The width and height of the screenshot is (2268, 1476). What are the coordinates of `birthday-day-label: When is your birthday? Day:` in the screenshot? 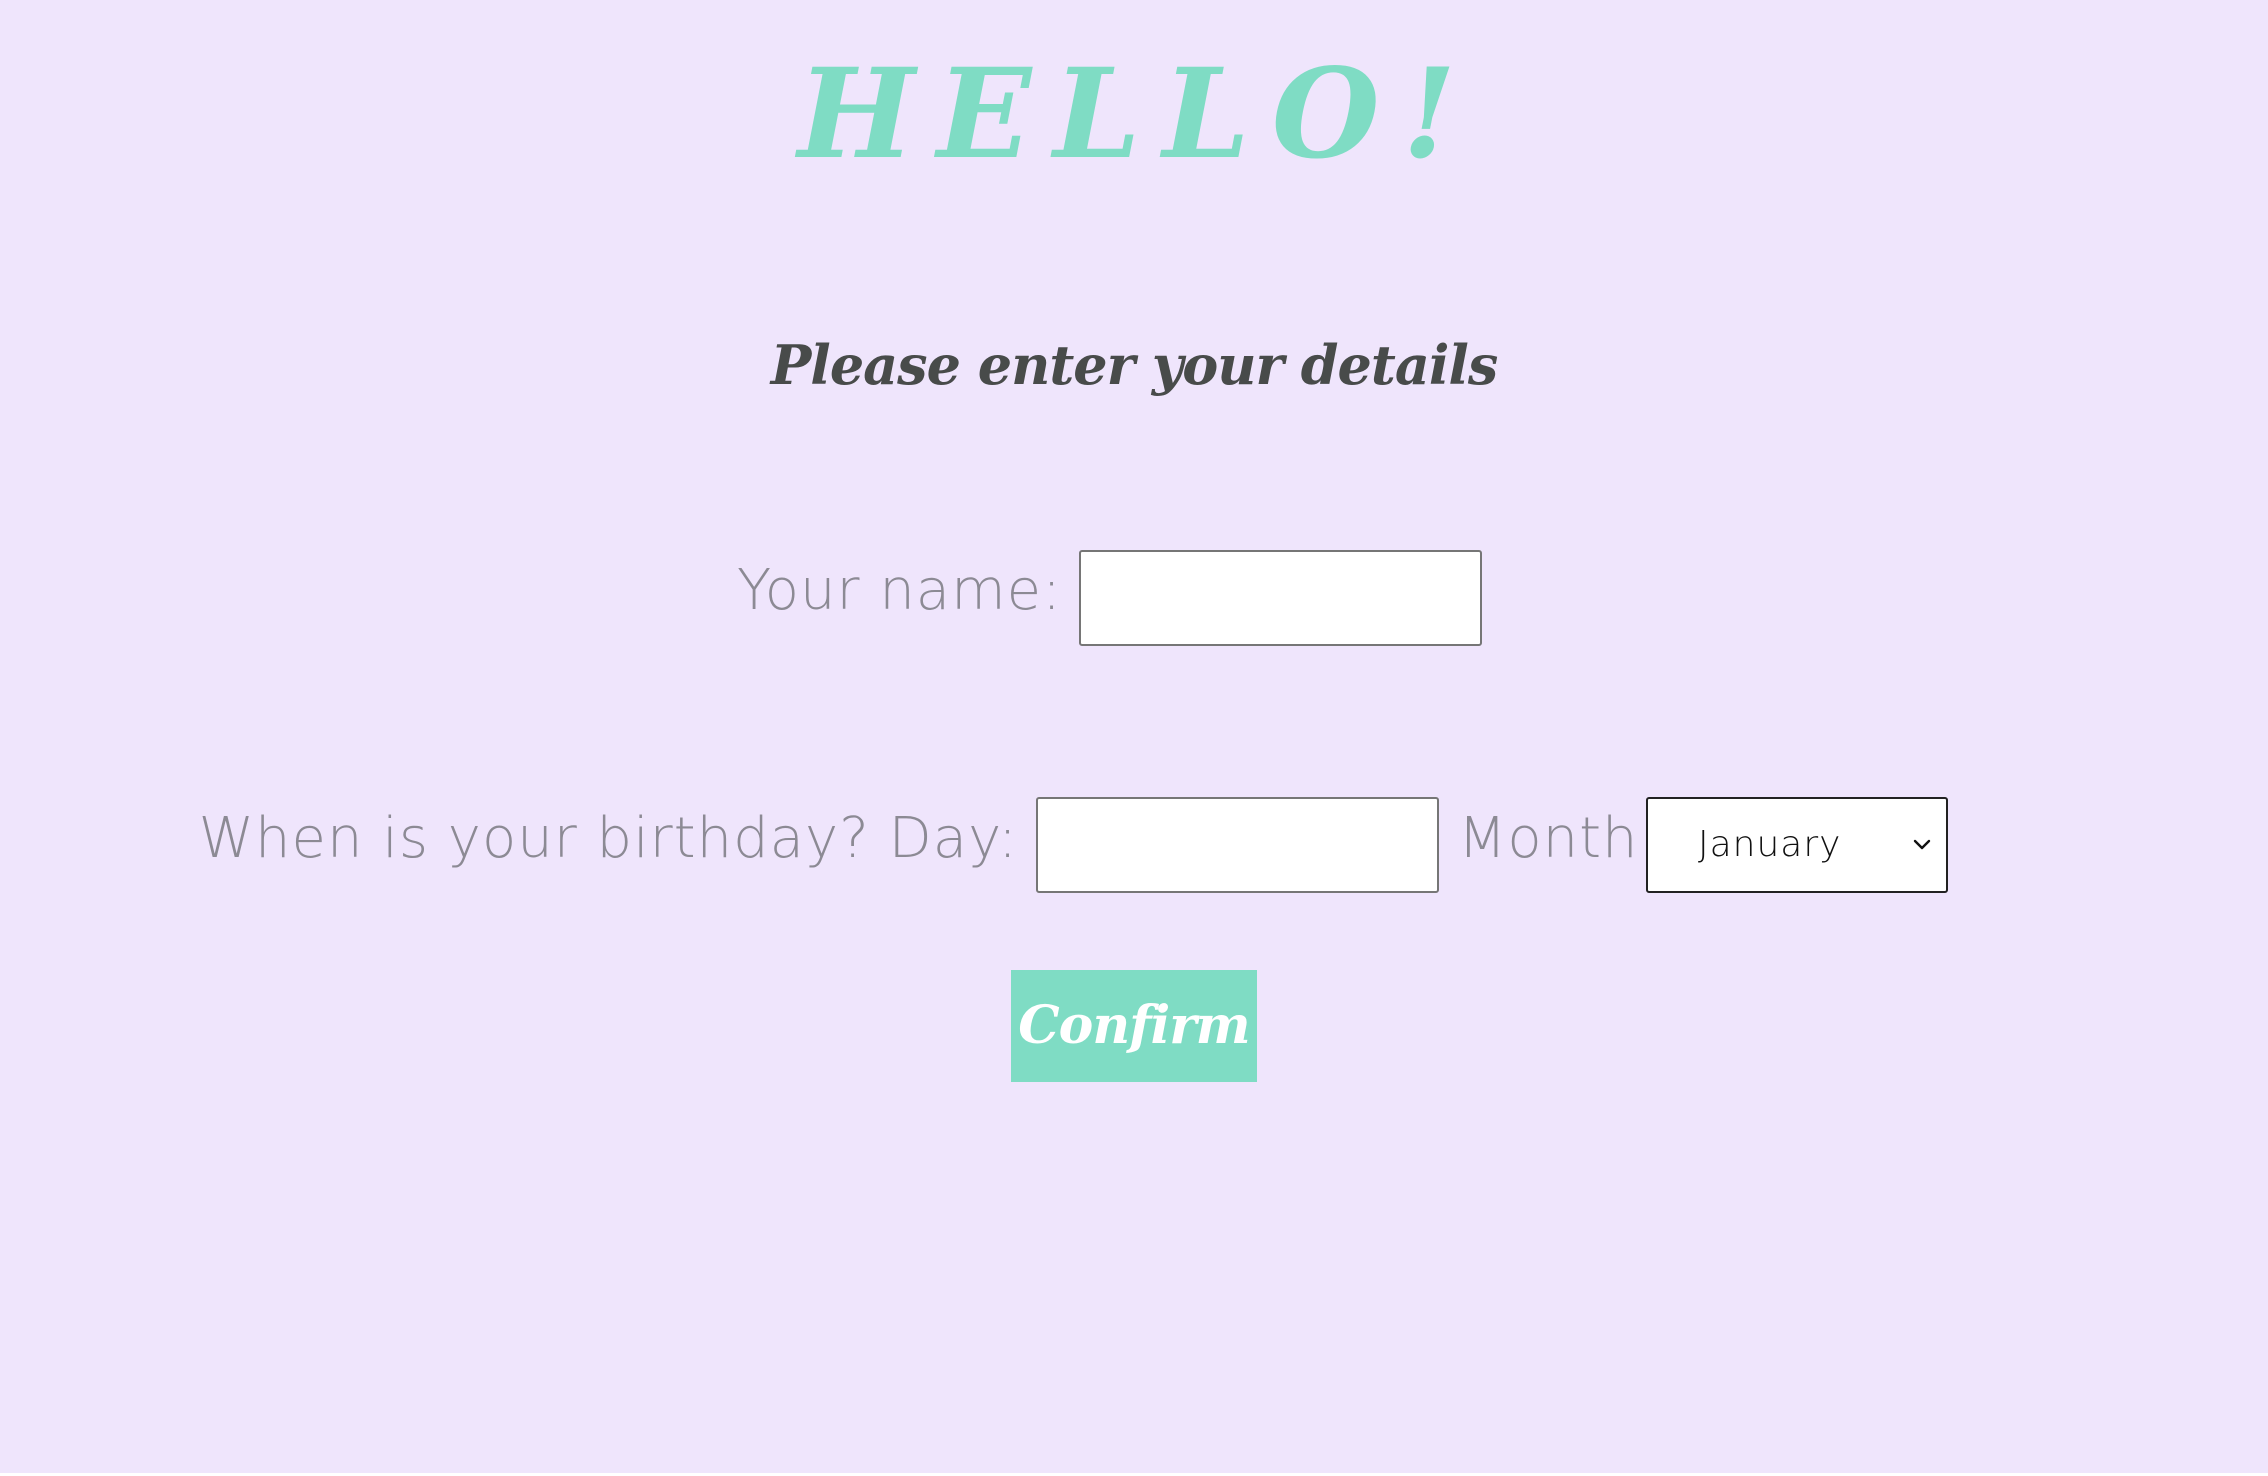 It's located at (608, 838).